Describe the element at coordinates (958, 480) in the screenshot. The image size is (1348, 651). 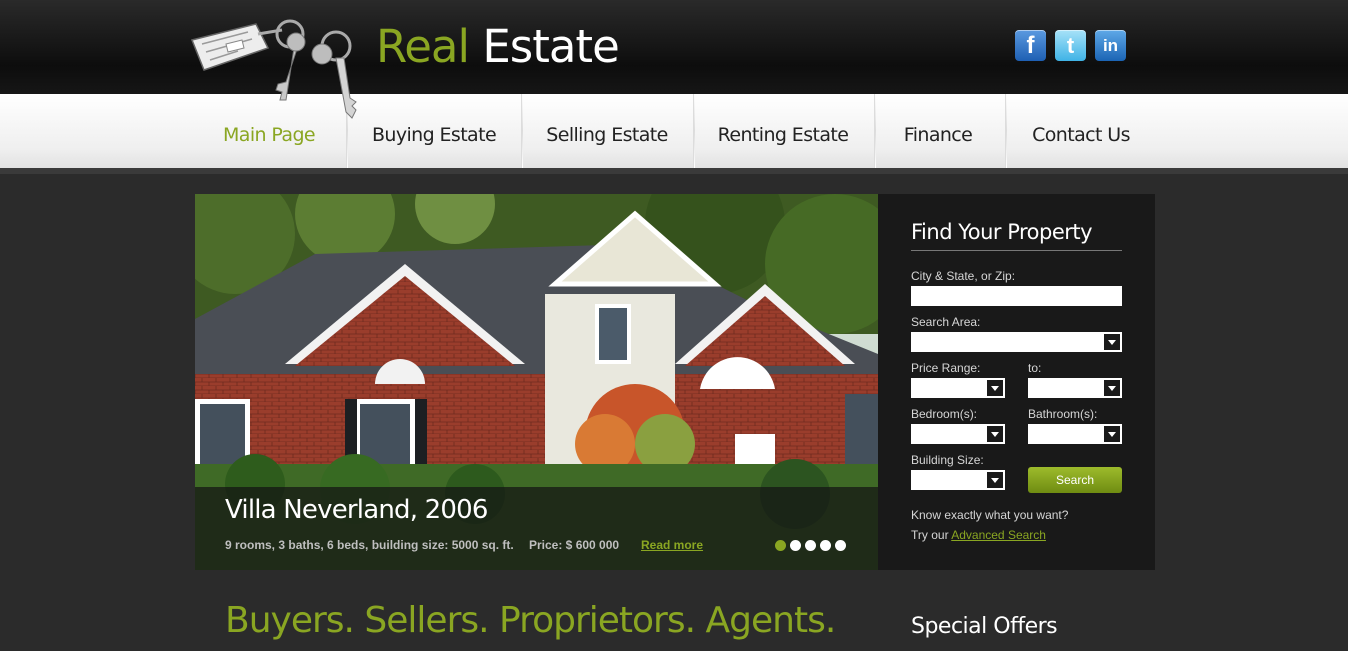
I see `building-size-select` at that location.